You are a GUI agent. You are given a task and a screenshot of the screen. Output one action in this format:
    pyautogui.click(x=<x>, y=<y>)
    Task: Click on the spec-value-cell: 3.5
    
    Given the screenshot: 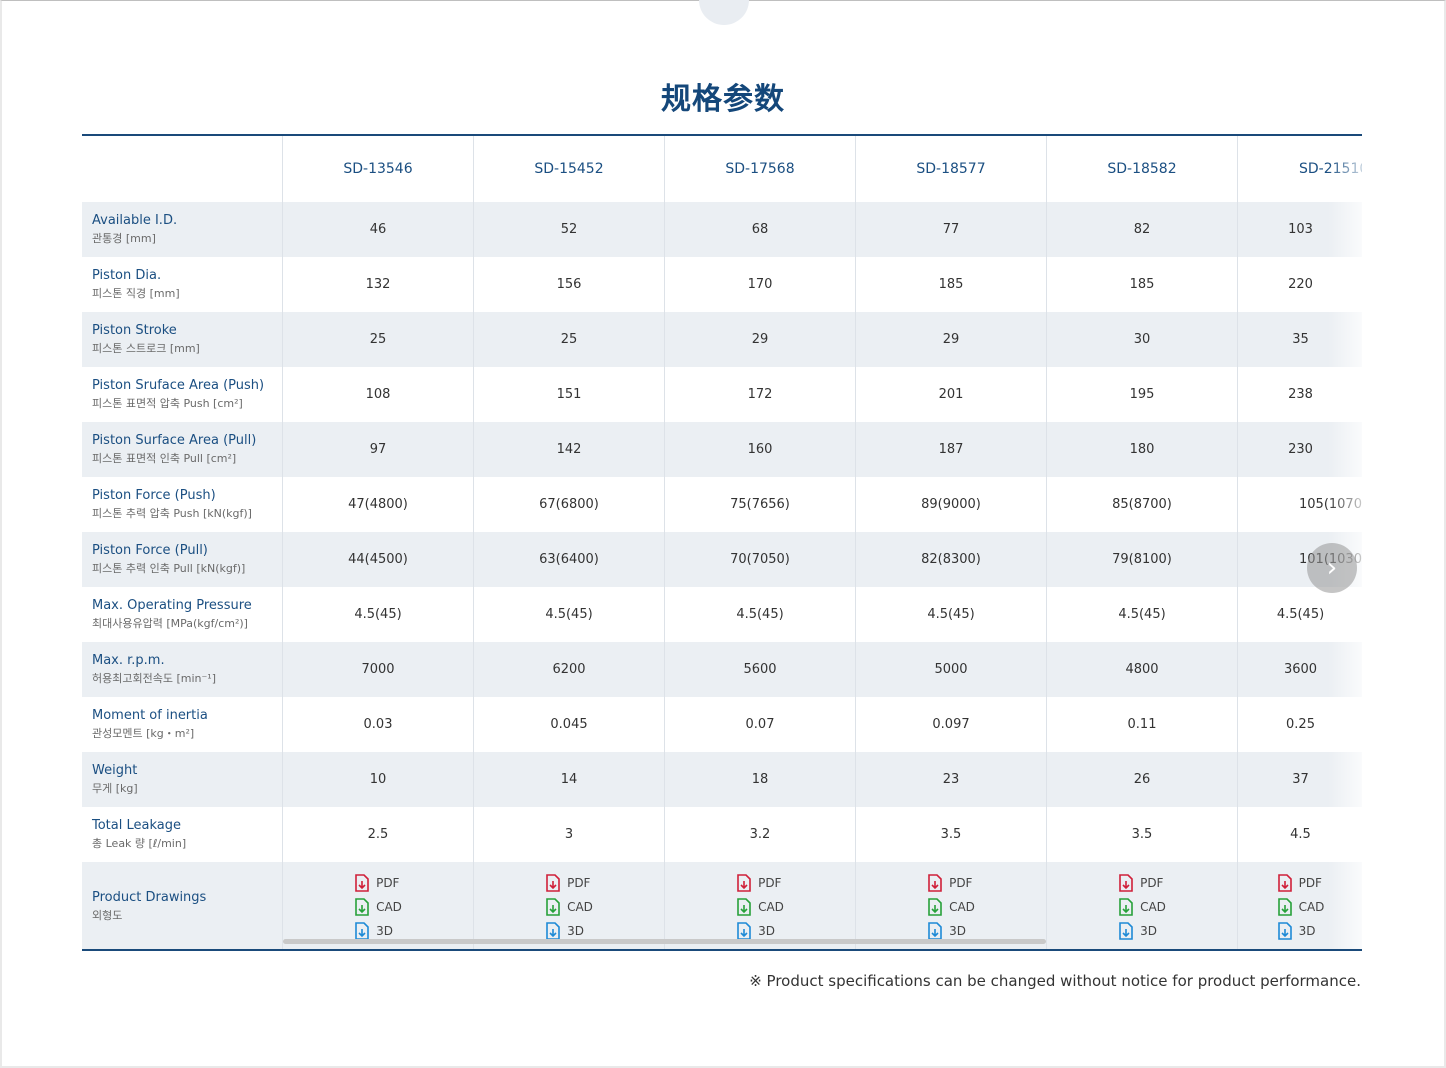 What is the action you would take?
    pyautogui.click(x=1142, y=834)
    